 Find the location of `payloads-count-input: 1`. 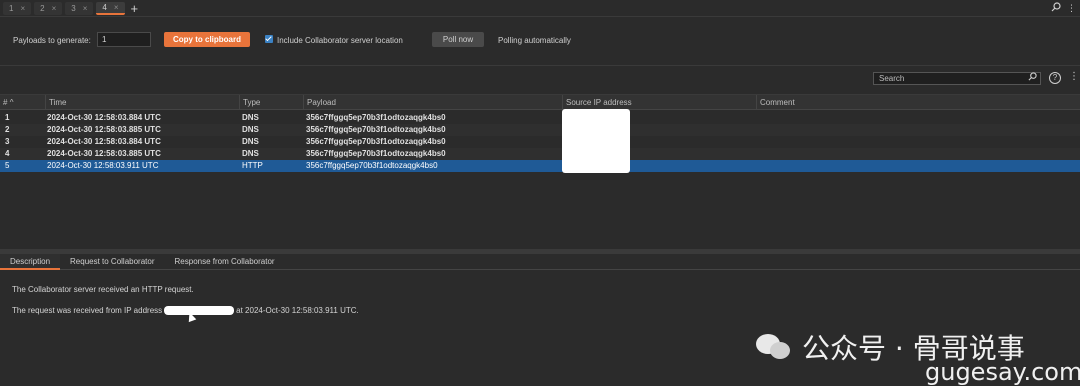

payloads-count-input: 1 is located at coordinates (124, 39).